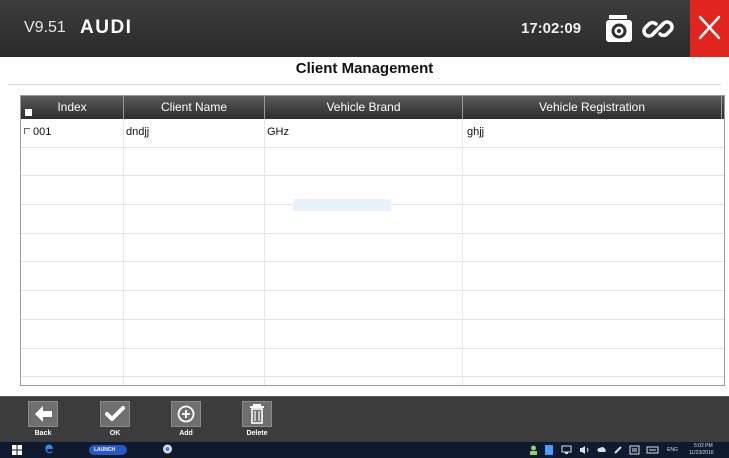 This screenshot has width=729, height=458. What do you see at coordinates (72, 107) in the screenshot?
I see `column-header-index: Index` at bounding box center [72, 107].